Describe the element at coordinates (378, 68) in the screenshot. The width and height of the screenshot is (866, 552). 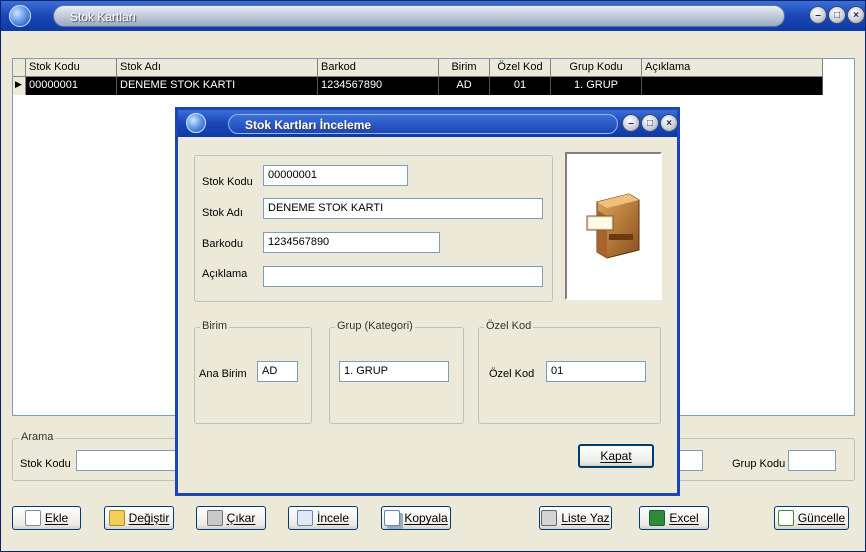
I see `col-barkod: Barkod` at that location.